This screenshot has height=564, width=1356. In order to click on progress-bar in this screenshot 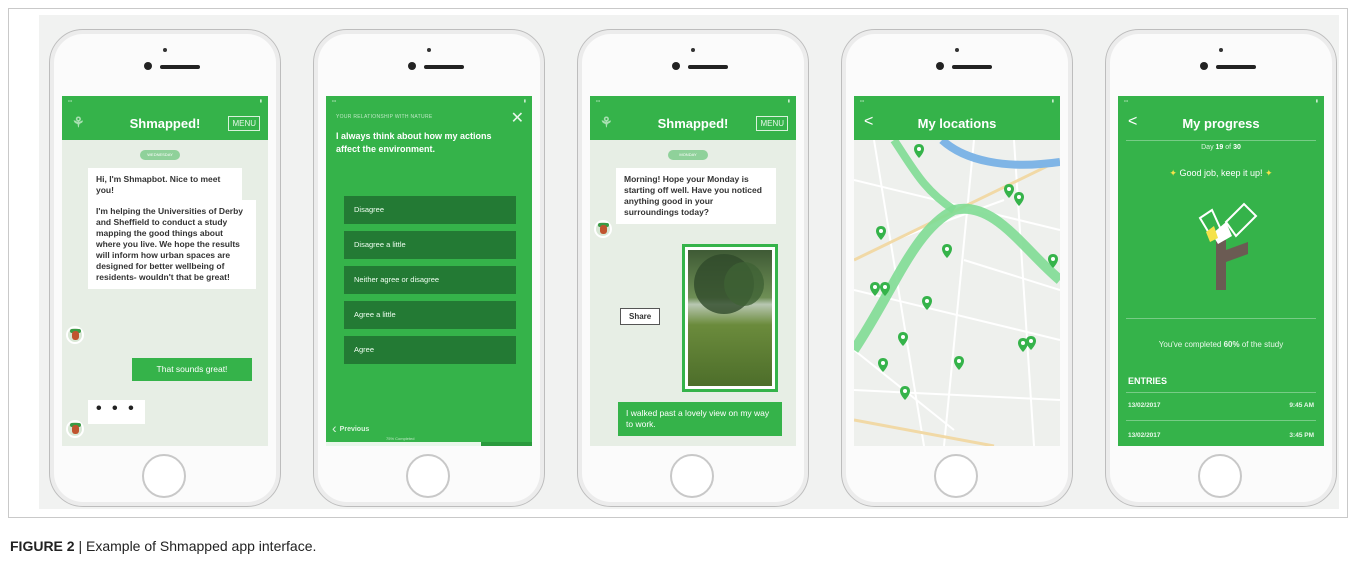, I will do `click(429, 444)`.